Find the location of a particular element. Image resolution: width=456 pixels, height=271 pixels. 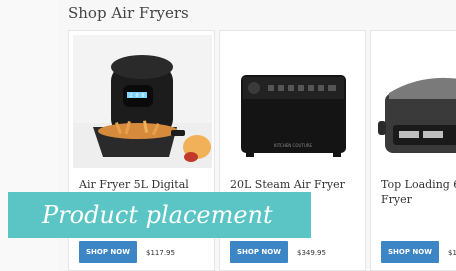

product-name: 20L Steam Air Fryer is located at coordinates (295, 184).